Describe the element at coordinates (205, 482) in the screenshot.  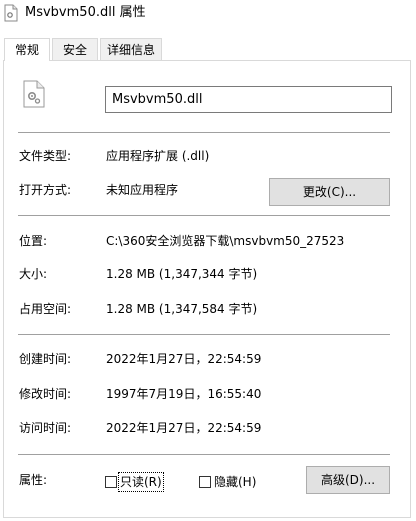
I see `hidden-checkbox-box` at that location.